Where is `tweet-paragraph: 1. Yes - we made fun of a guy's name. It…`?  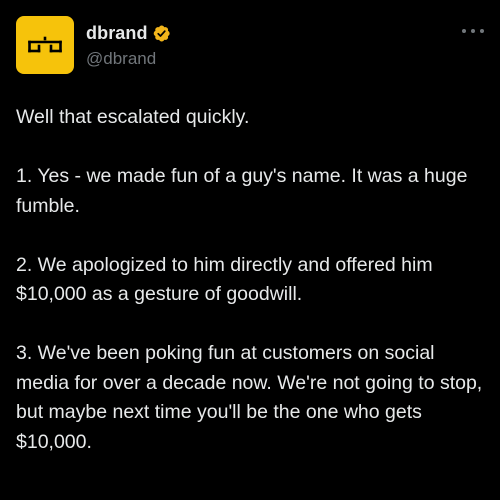 tweet-paragraph: 1. Yes - we made fun of a guy's name. It… is located at coordinates (242, 191).